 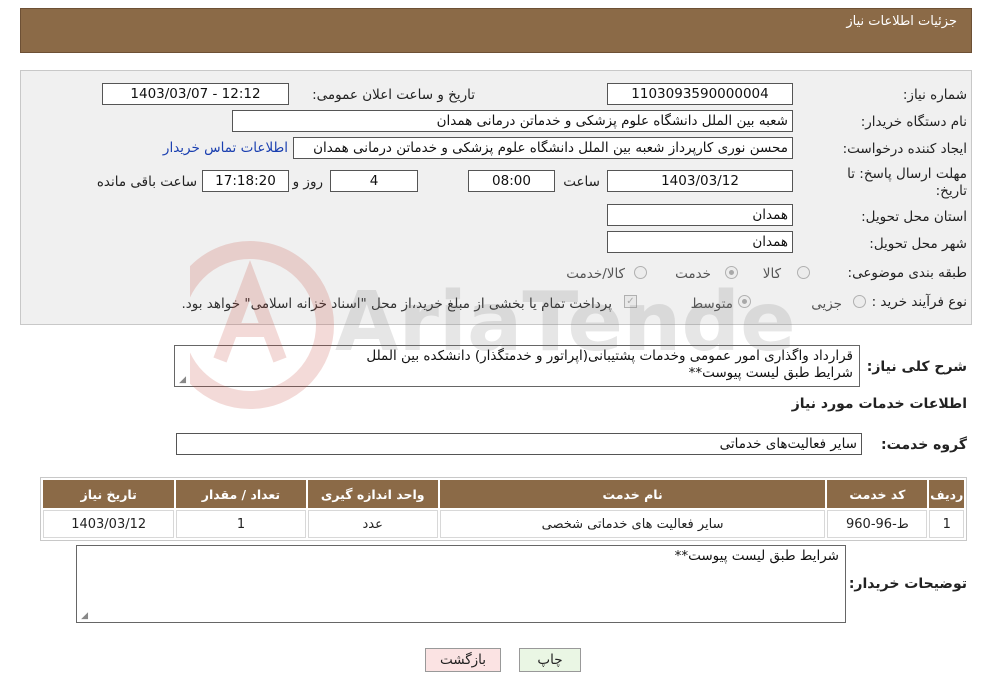 I want to click on creator-label: ایجاد کننده درخواست:, so click(x=904, y=149).